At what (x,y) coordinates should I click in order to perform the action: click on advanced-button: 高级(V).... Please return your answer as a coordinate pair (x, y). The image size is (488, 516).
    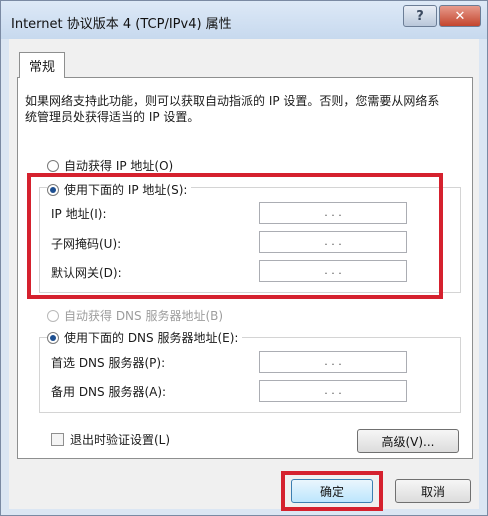
    Looking at the image, I should click on (408, 441).